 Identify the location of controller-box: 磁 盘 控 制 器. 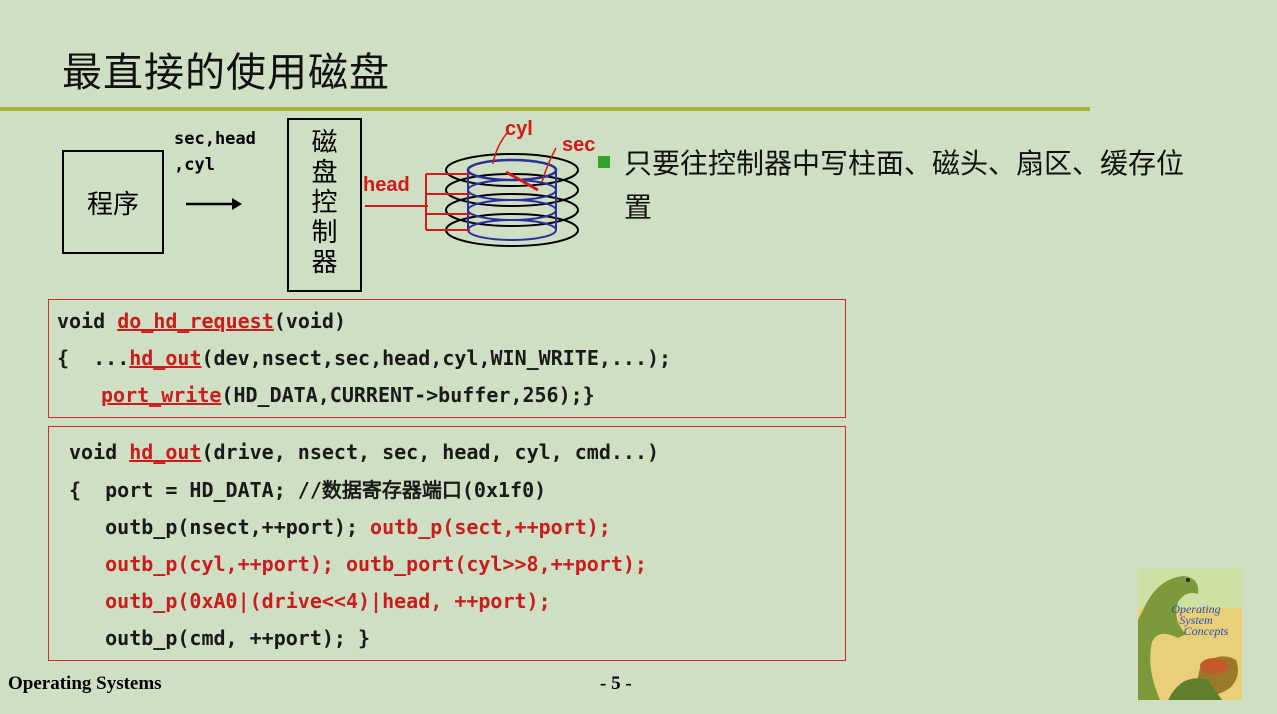
(324, 205).